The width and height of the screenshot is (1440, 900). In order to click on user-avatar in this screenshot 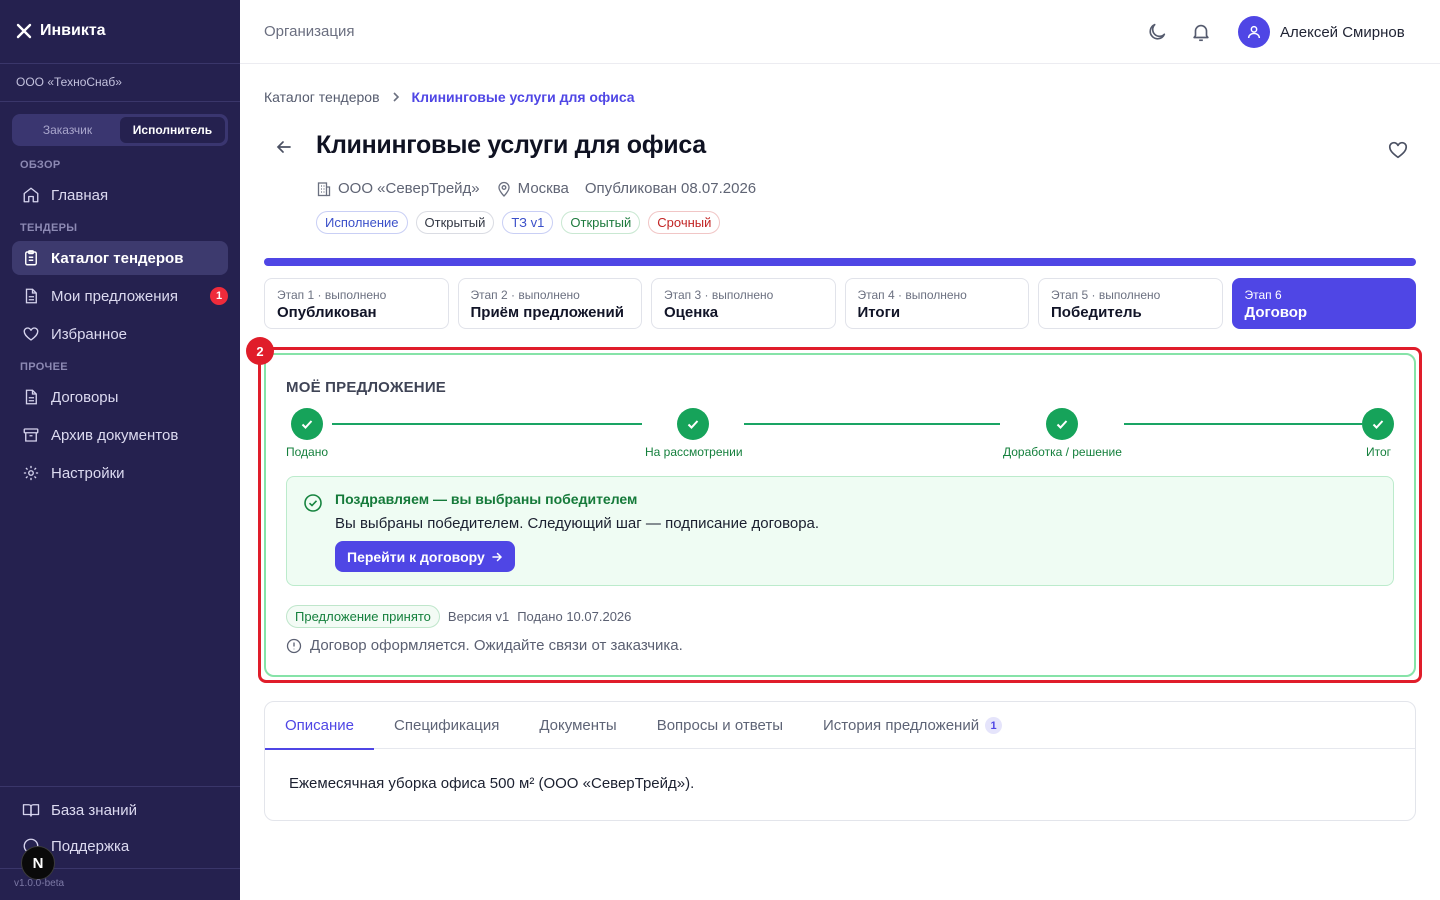, I will do `click(1254, 32)`.